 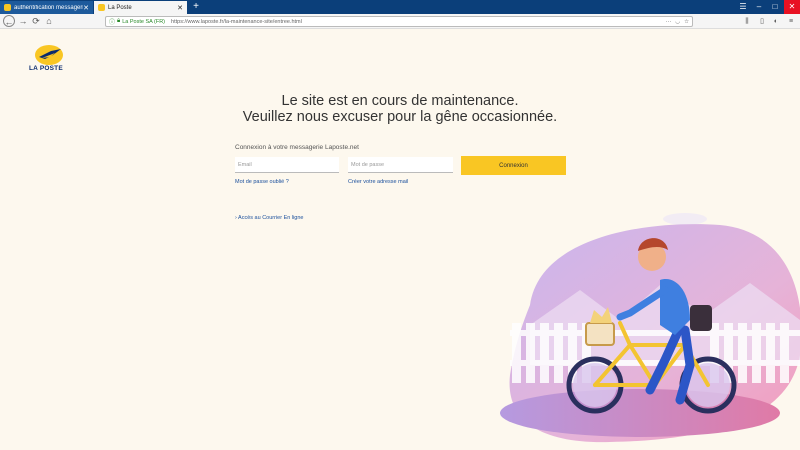 What do you see at coordinates (23, 21) in the screenshot?
I see `forward-arrow-icon: →` at bounding box center [23, 21].